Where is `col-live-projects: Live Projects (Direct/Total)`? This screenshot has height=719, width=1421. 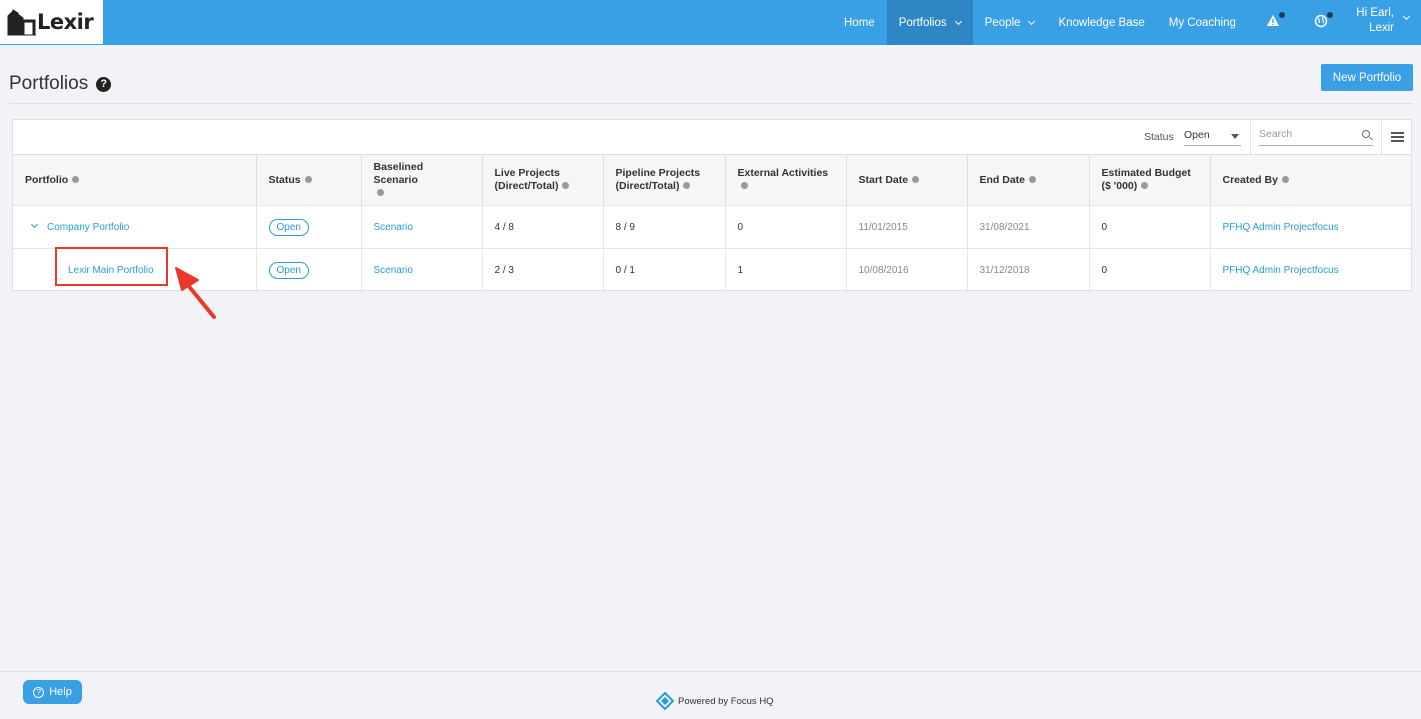
col-live-projects: Live Projects (Direct/Total) is located at coordinates (543, 180).